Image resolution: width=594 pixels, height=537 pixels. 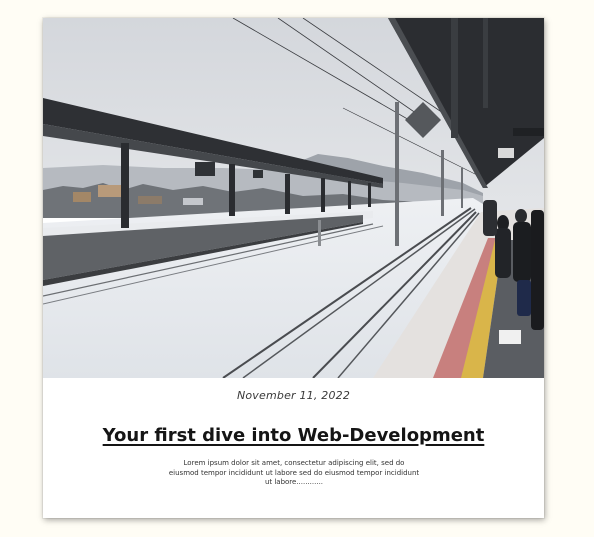 I want to click on post-date: November 11, 2022, so click(x=293, y=395).